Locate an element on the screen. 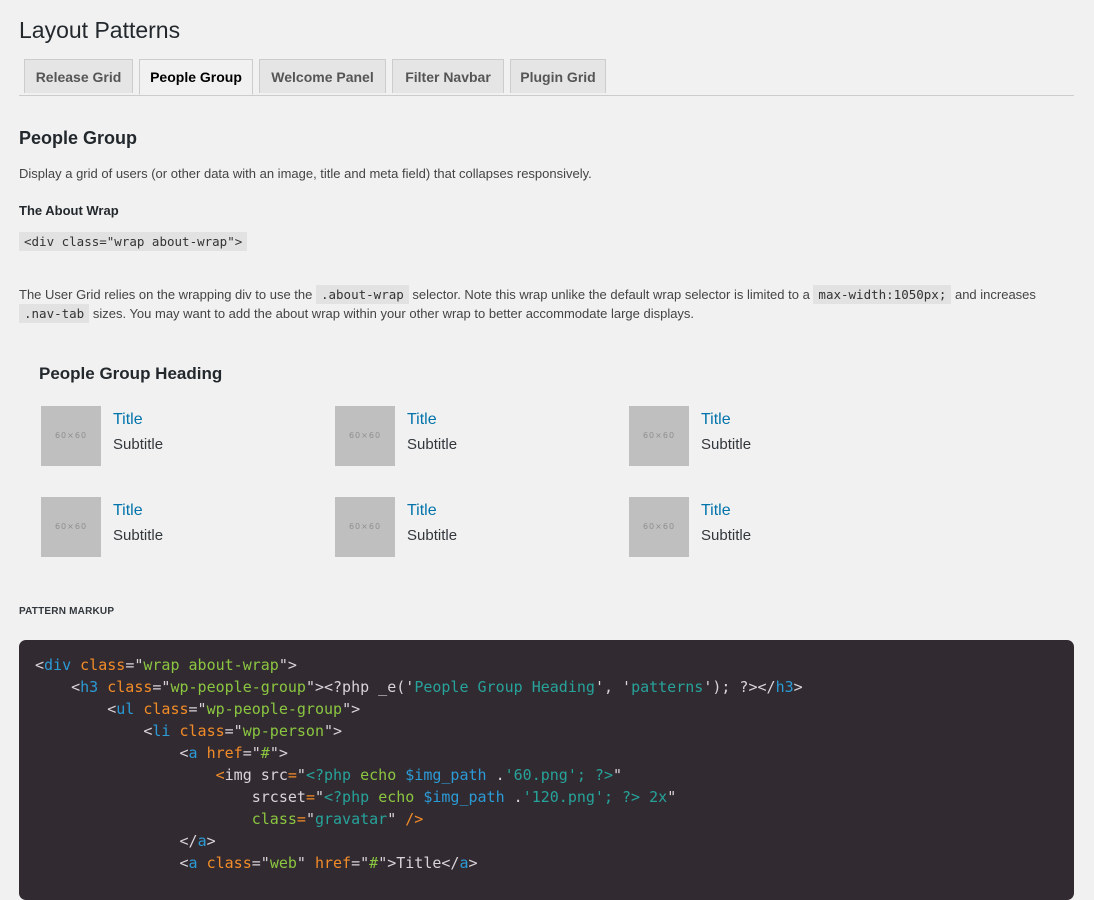 The height and width of the screenshot is (900, 1094). code-token: wp-person is located at coordinates (283, 731).